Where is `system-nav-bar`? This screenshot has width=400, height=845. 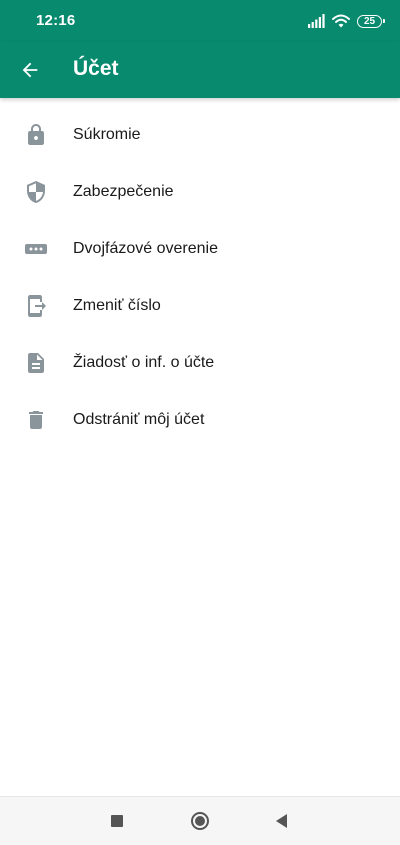
system-nav-bar is located at coordinates (200, 820).